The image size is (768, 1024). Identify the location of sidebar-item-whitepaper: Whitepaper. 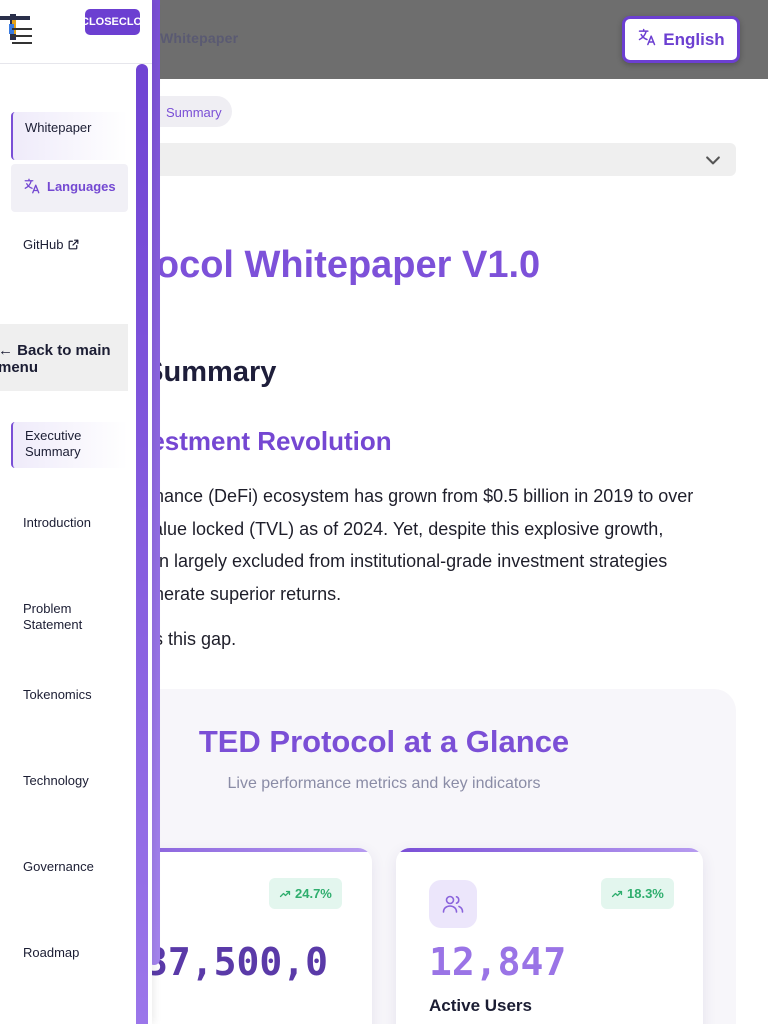
(69, 136).